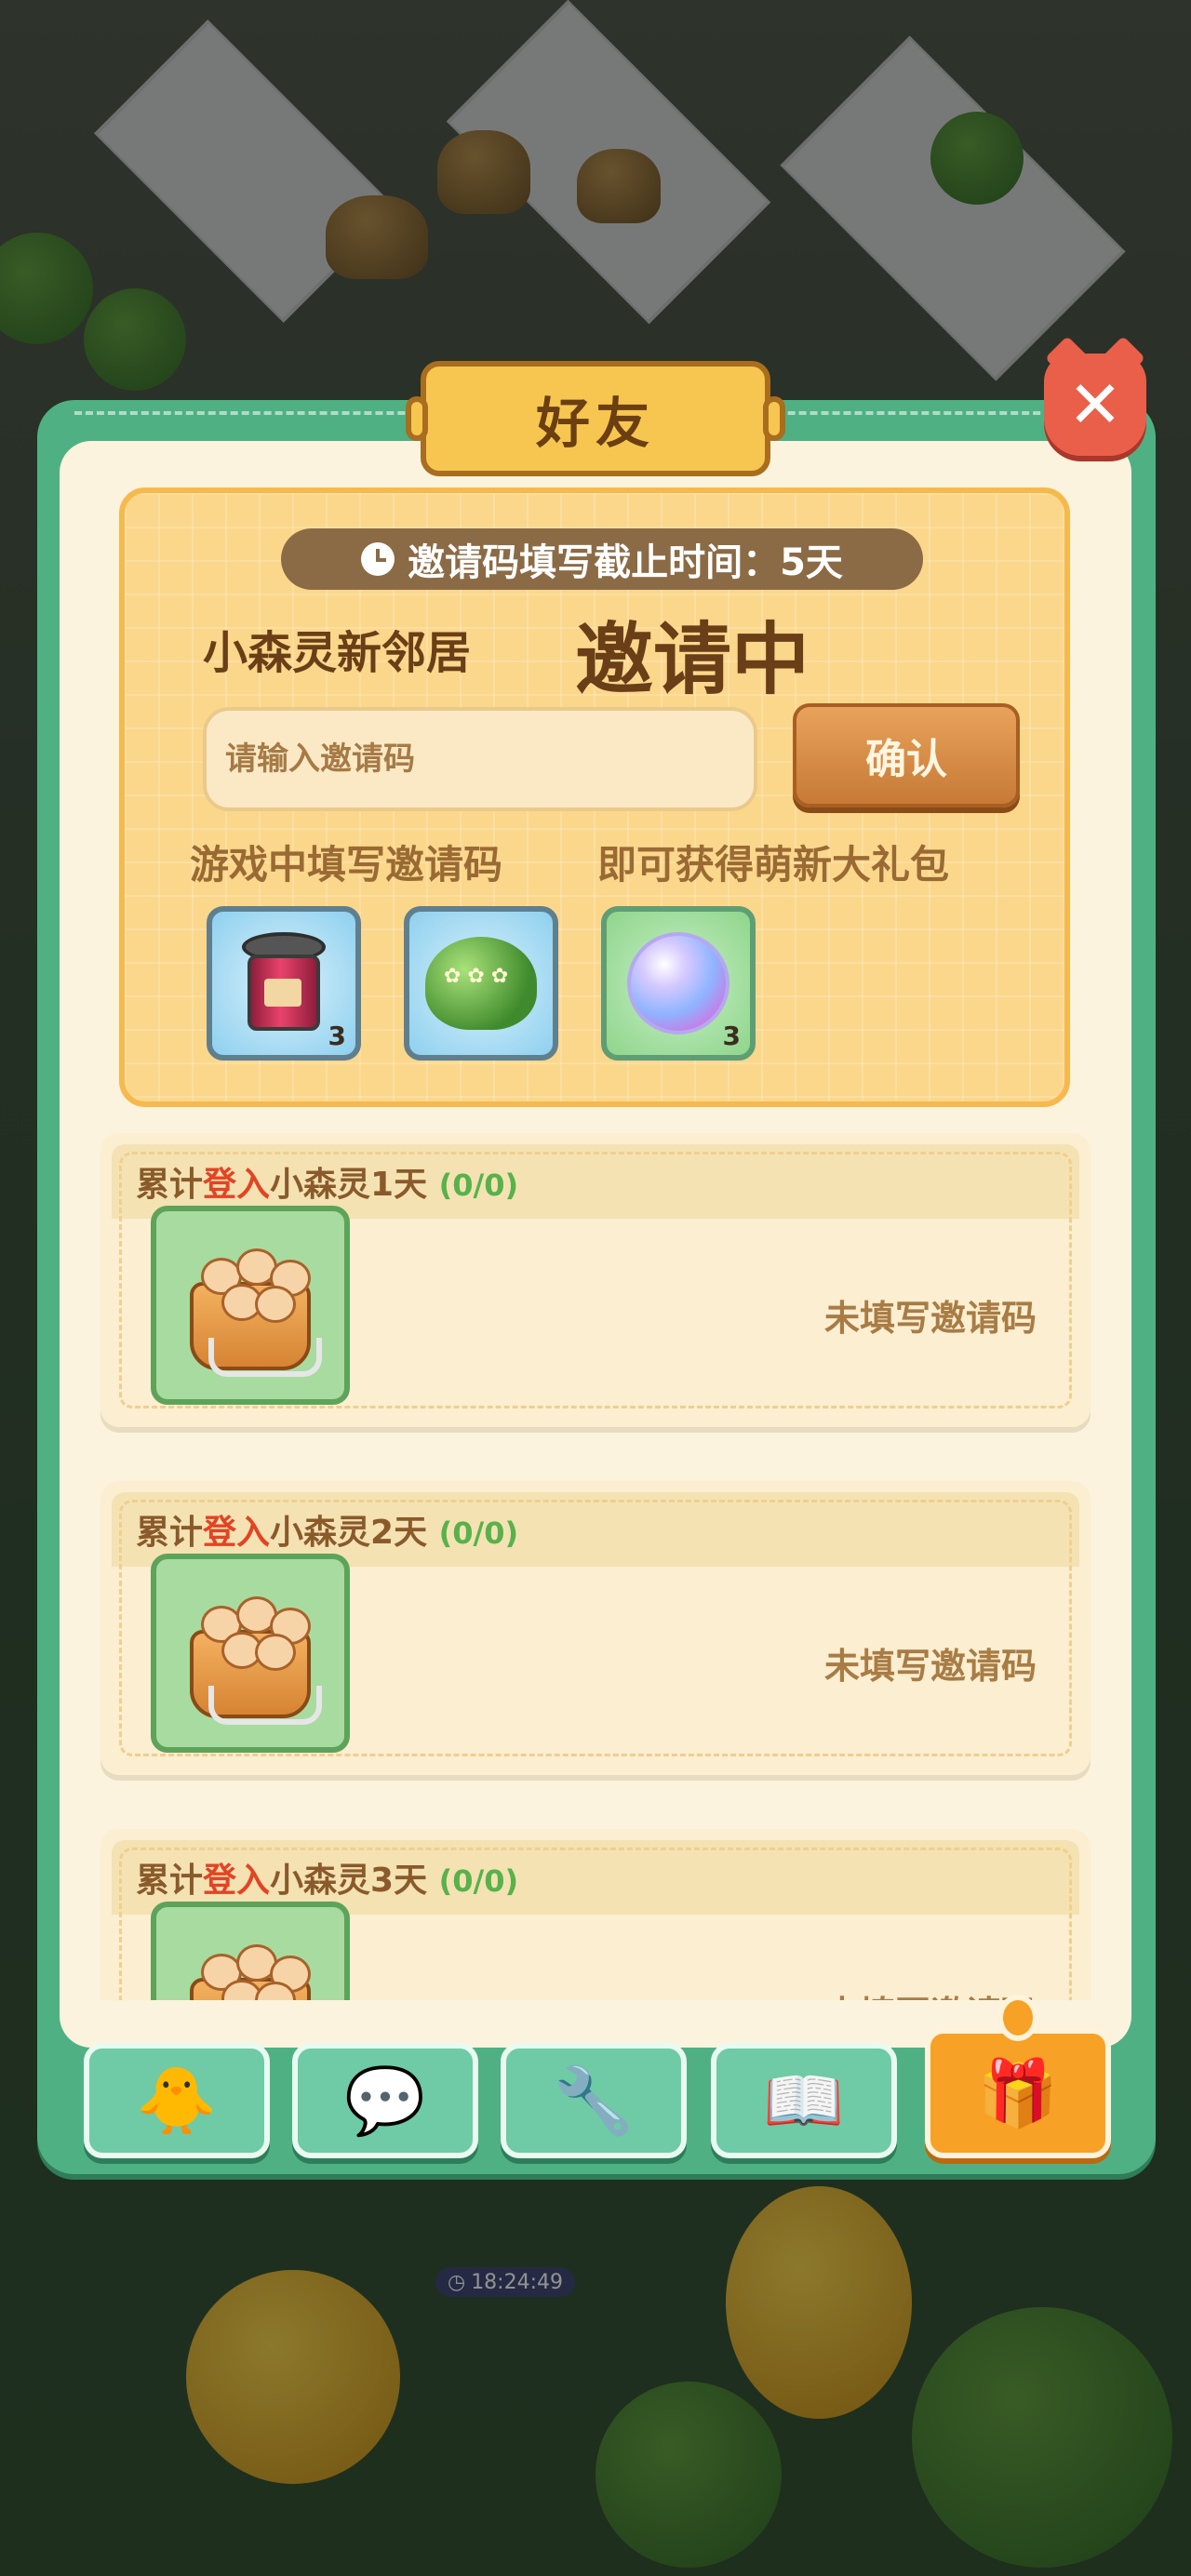  I want to click on modal-title: 好友, so click(595, 423).